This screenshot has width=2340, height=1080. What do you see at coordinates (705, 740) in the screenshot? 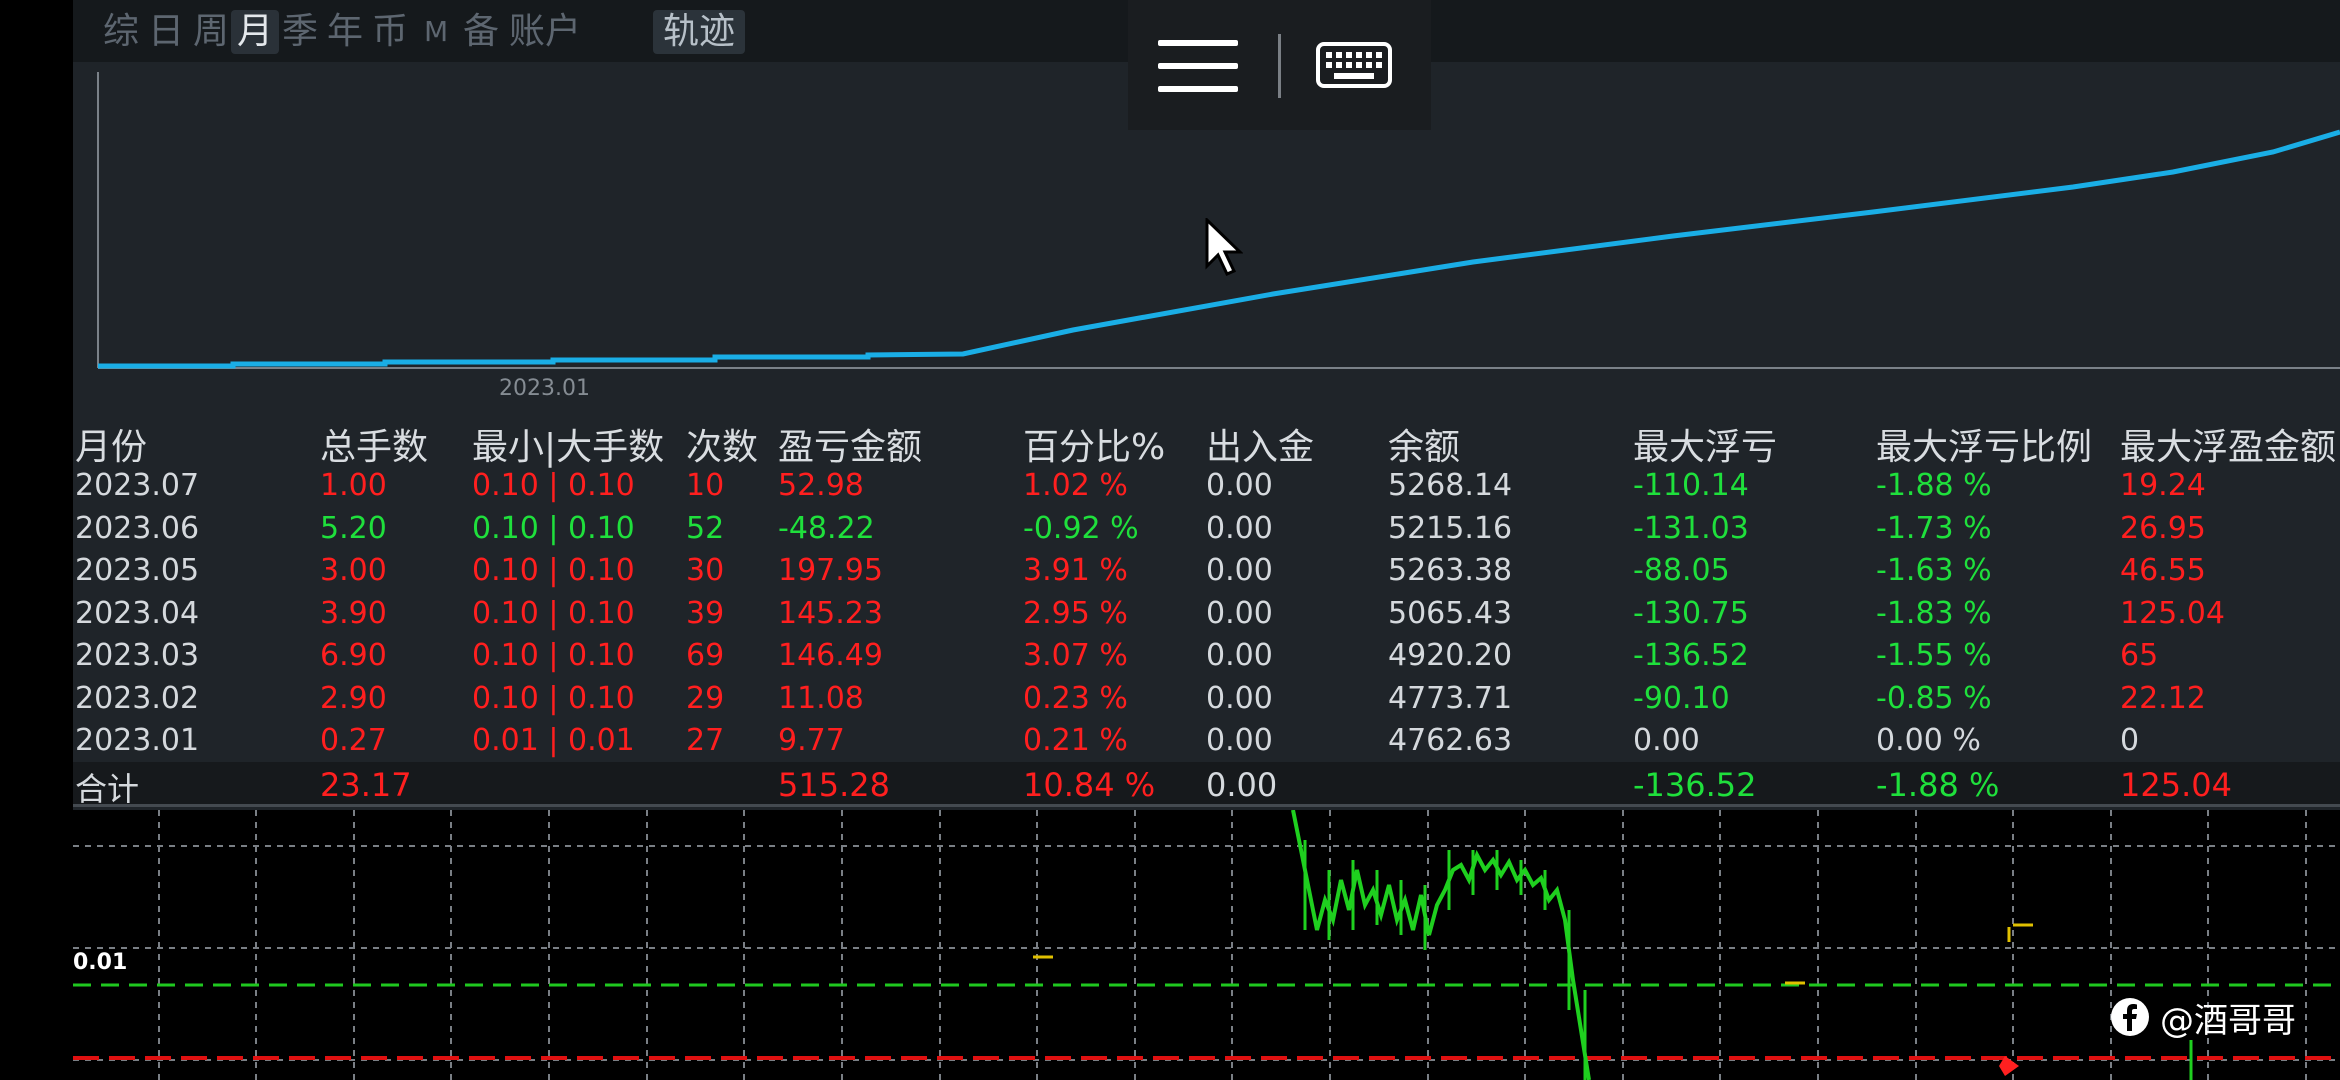
I see `cell-count: 27` at bounding box center [705, 740].